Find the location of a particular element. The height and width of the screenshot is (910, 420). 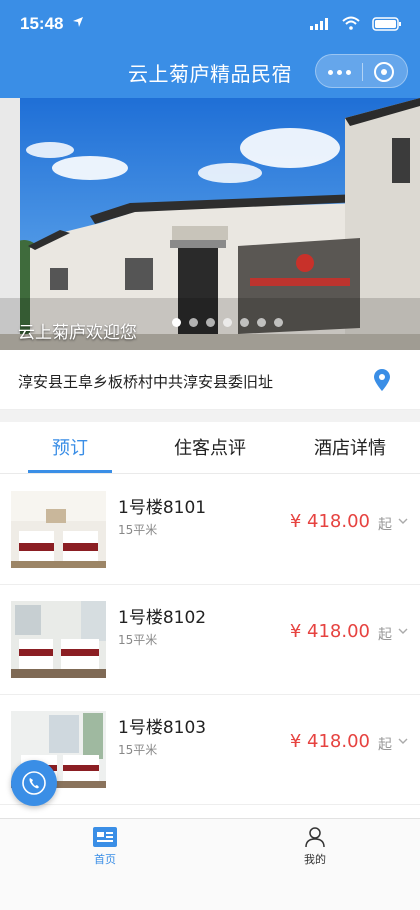

target-dot is located at coordinates (384, 72).